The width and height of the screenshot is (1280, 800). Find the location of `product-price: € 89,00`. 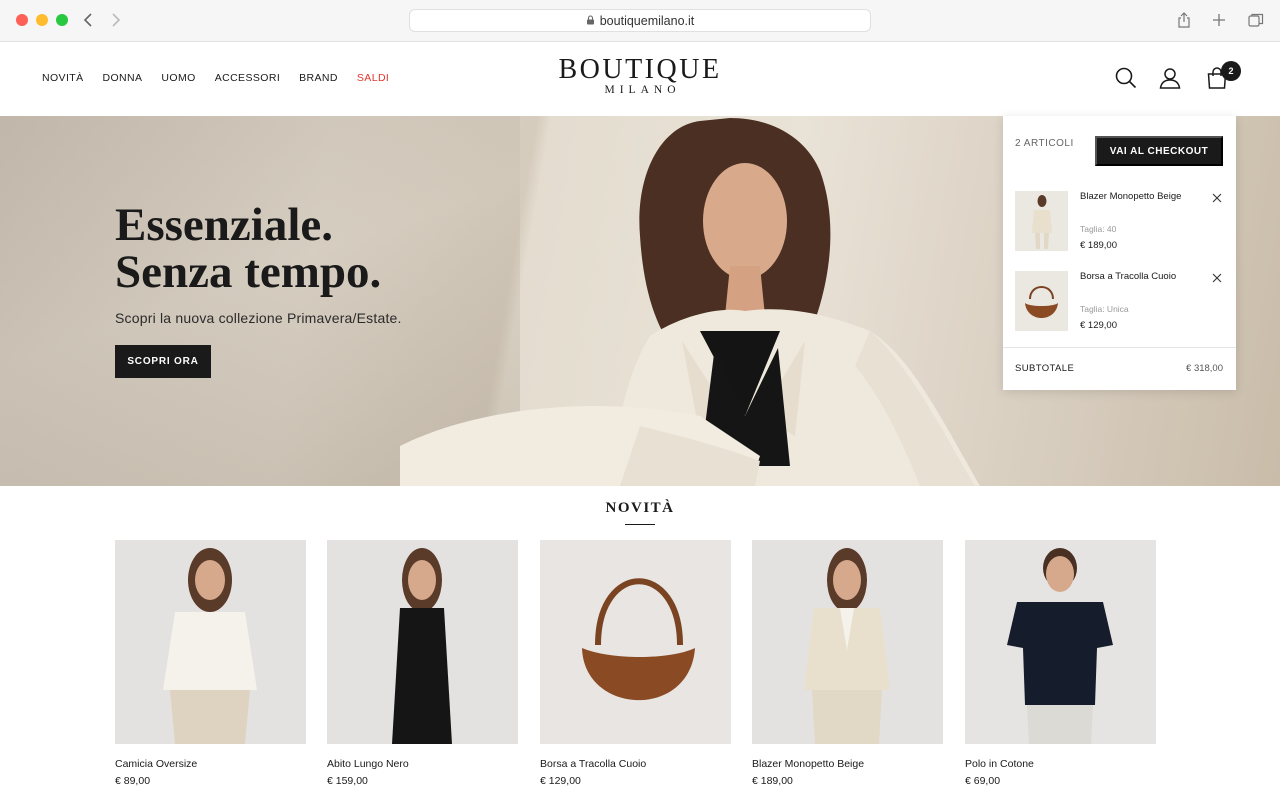

product-price: € 89,00 is located at coordinates (133, 781).